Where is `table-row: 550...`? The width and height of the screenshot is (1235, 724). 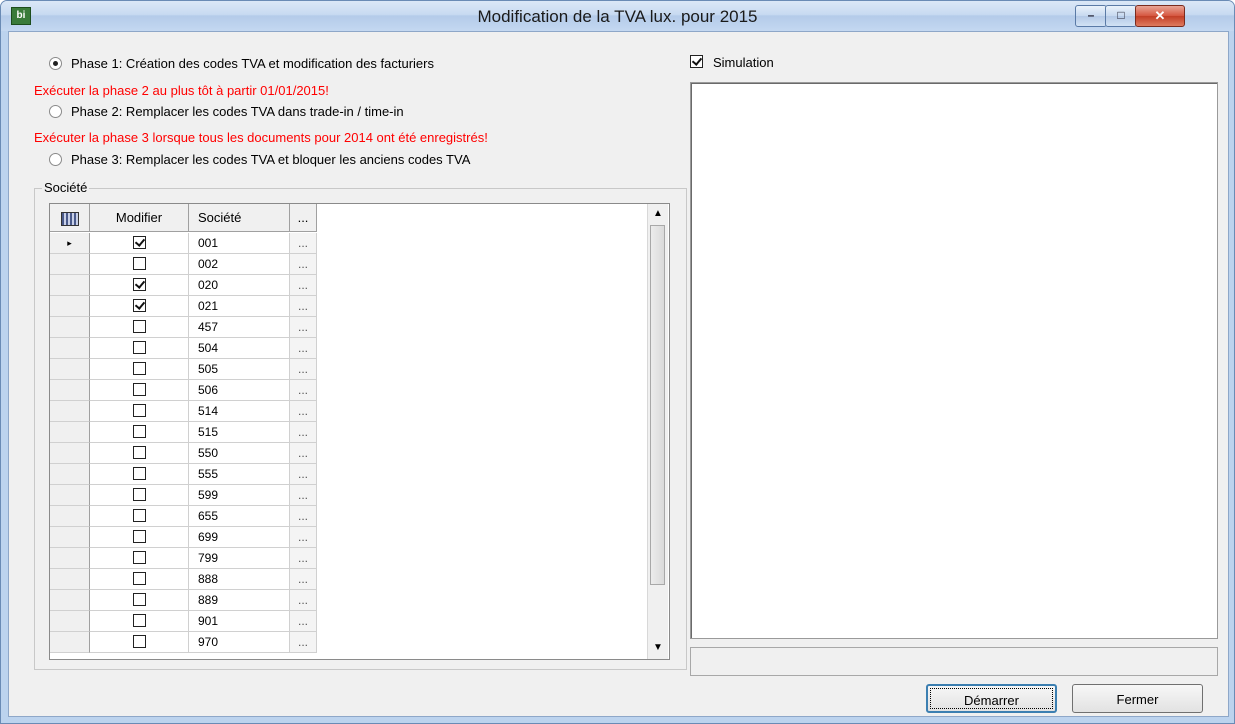
table-row: 550... is located at coordinates (350, 453).